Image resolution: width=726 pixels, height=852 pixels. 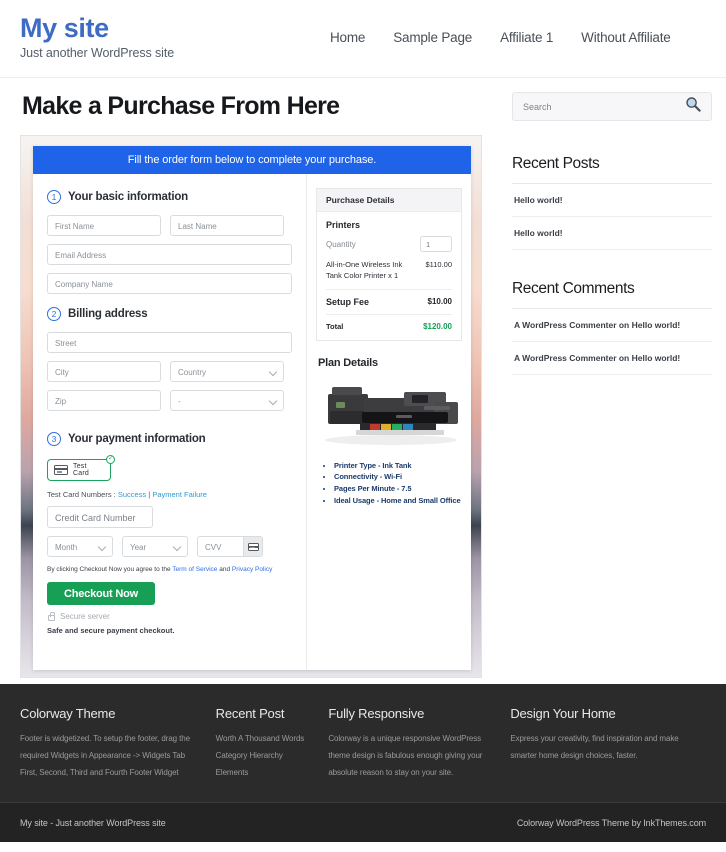 I want to click on city-country-row: City Country, so click(x=169, y=375).